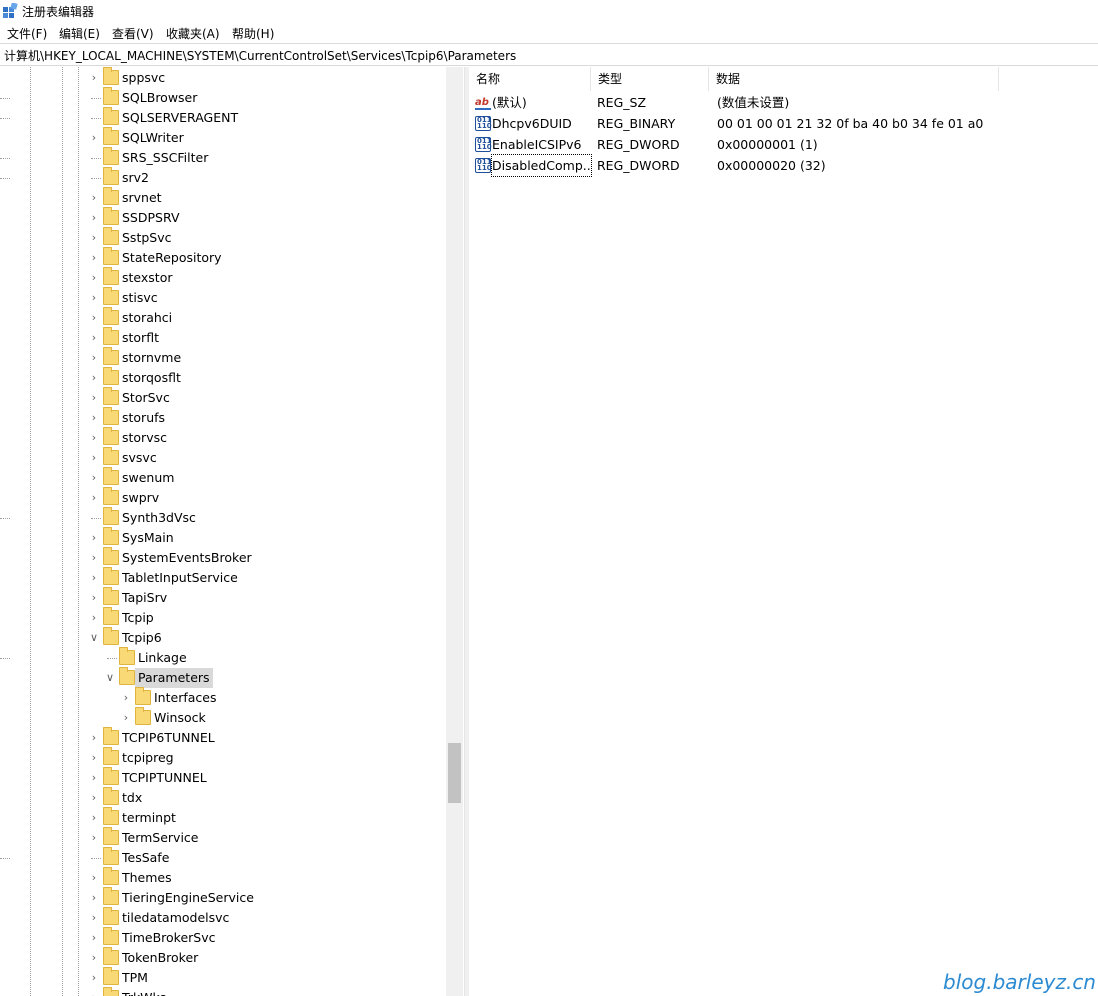 This screenshot has height=996, width=1098. I want to click on tree-item: › SstpSvc, so click(223, 237).